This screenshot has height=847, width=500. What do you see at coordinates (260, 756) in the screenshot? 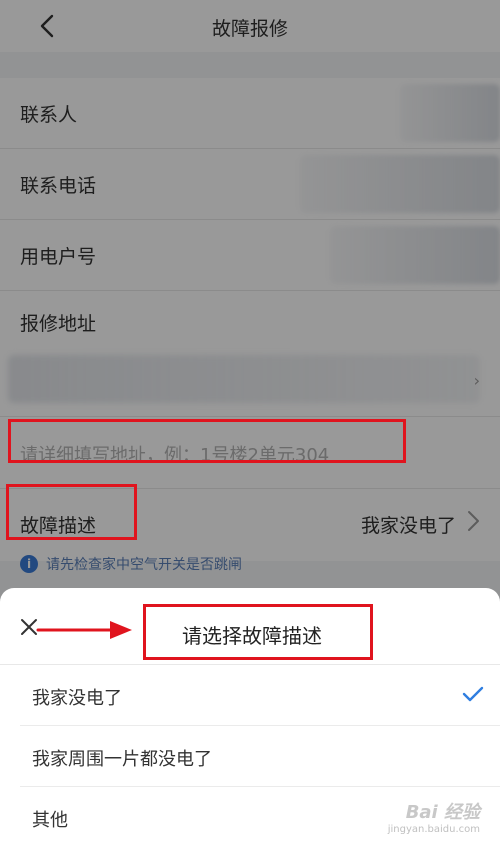
I see `option-item: 我家周围一片都没电了` at bounding box center [260, 756].